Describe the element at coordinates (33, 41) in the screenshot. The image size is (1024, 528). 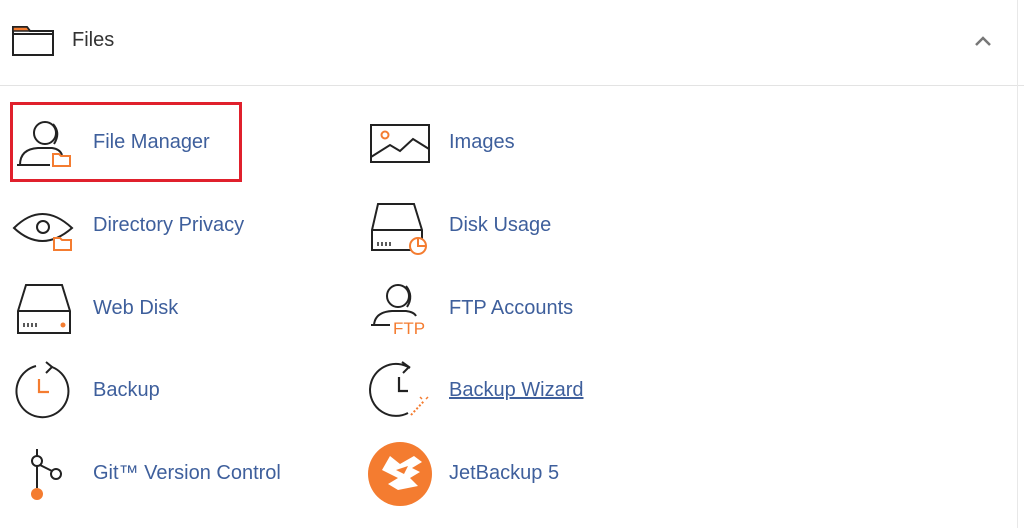
I see `folder-icon` at that location.